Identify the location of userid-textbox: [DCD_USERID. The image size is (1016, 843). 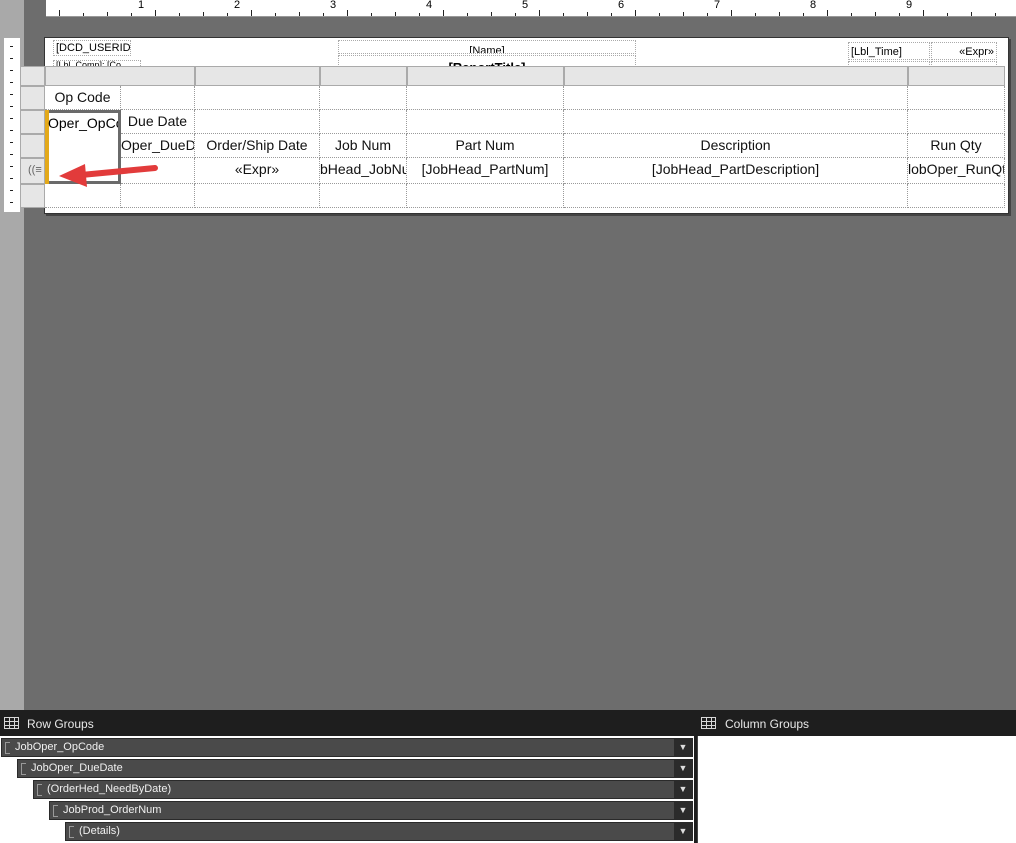
(92, 48).